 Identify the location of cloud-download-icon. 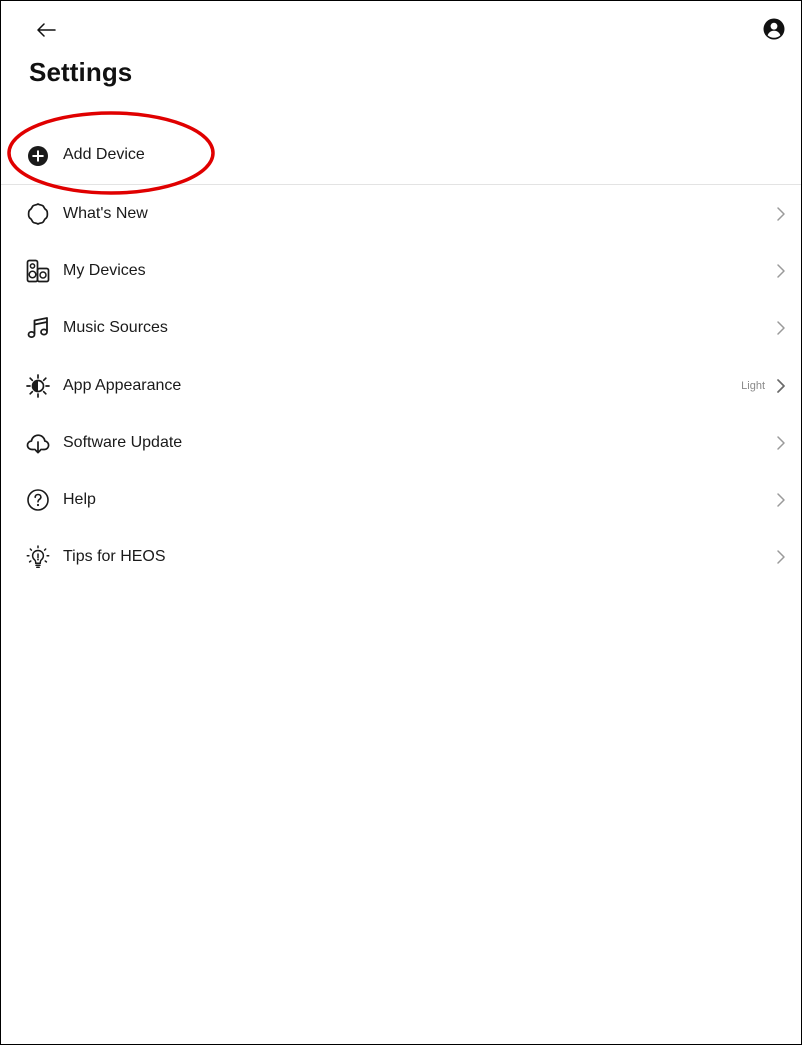
(38, 443).